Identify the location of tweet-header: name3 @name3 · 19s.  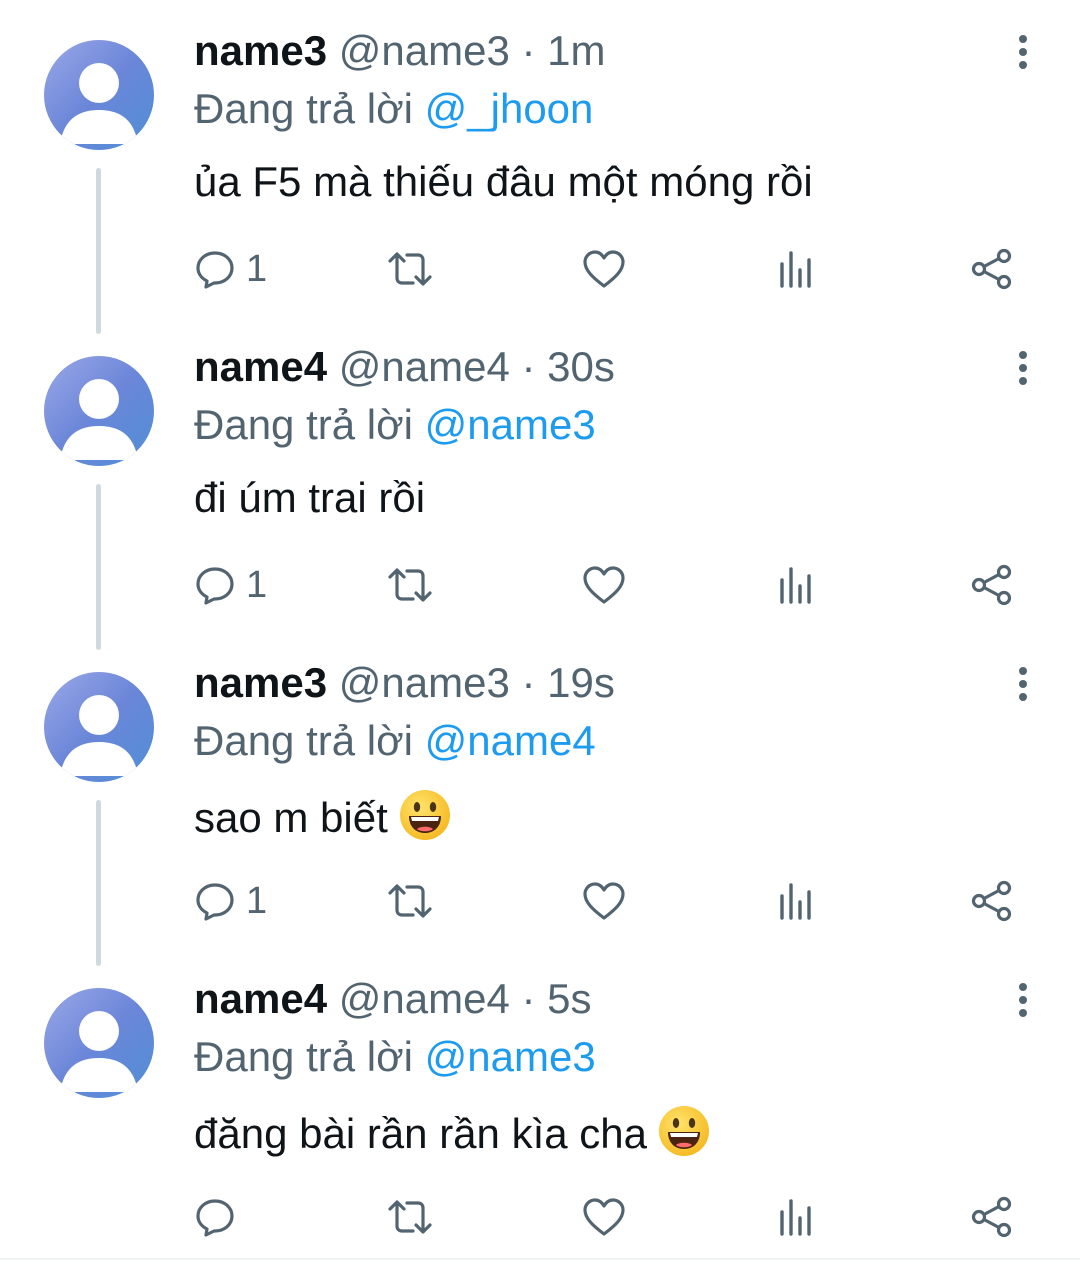
(404, 683).